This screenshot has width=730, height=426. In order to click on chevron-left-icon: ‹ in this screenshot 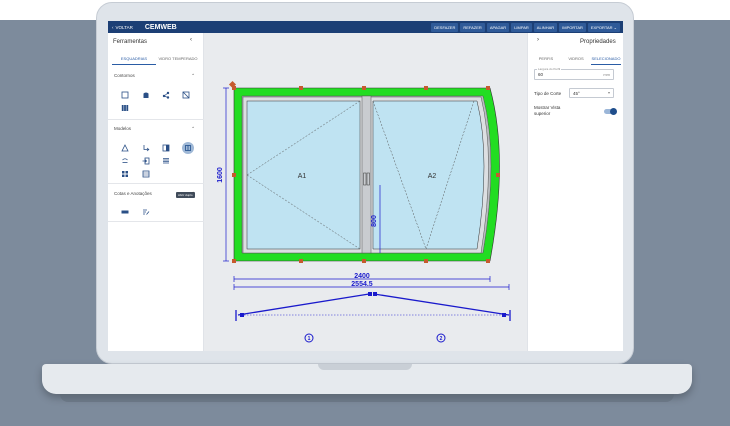, I will do `click(113, 27)`.